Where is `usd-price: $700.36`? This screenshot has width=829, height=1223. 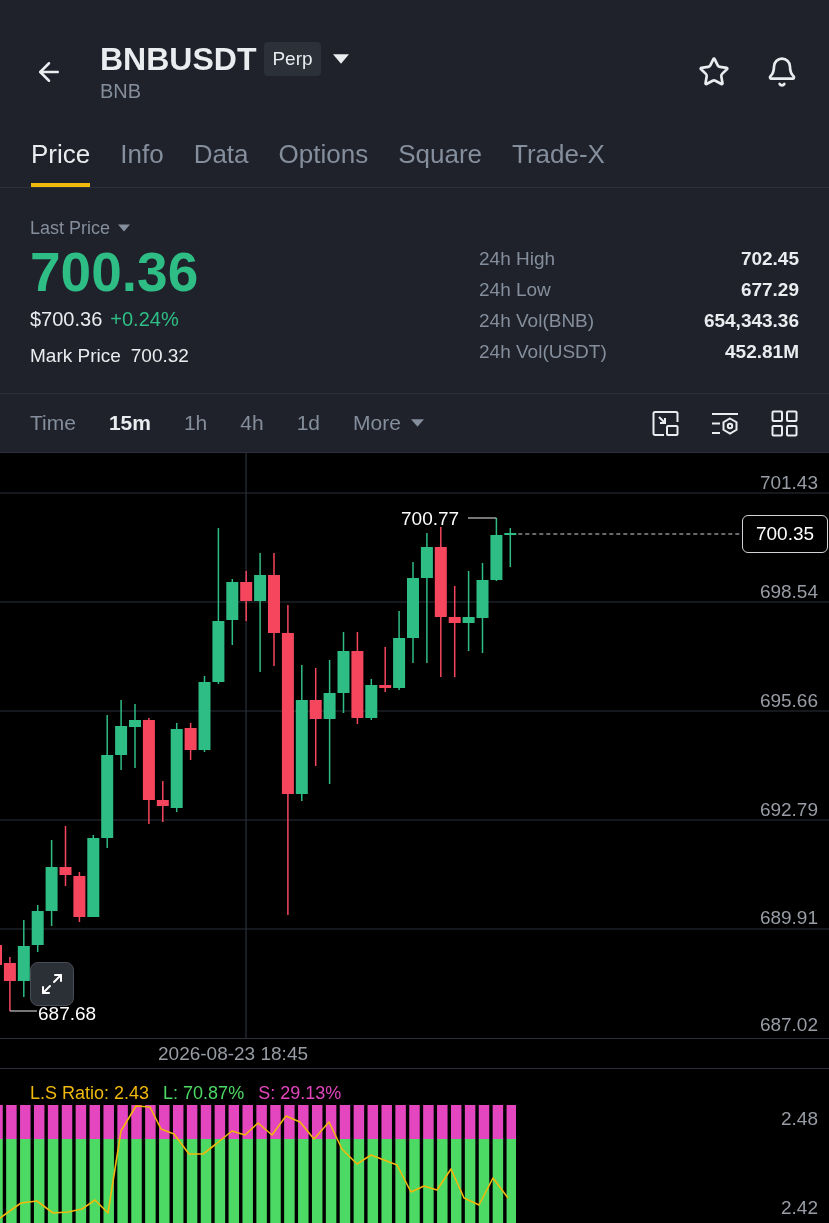 usd-price: $700.36 is located at coordinates (66, 319).